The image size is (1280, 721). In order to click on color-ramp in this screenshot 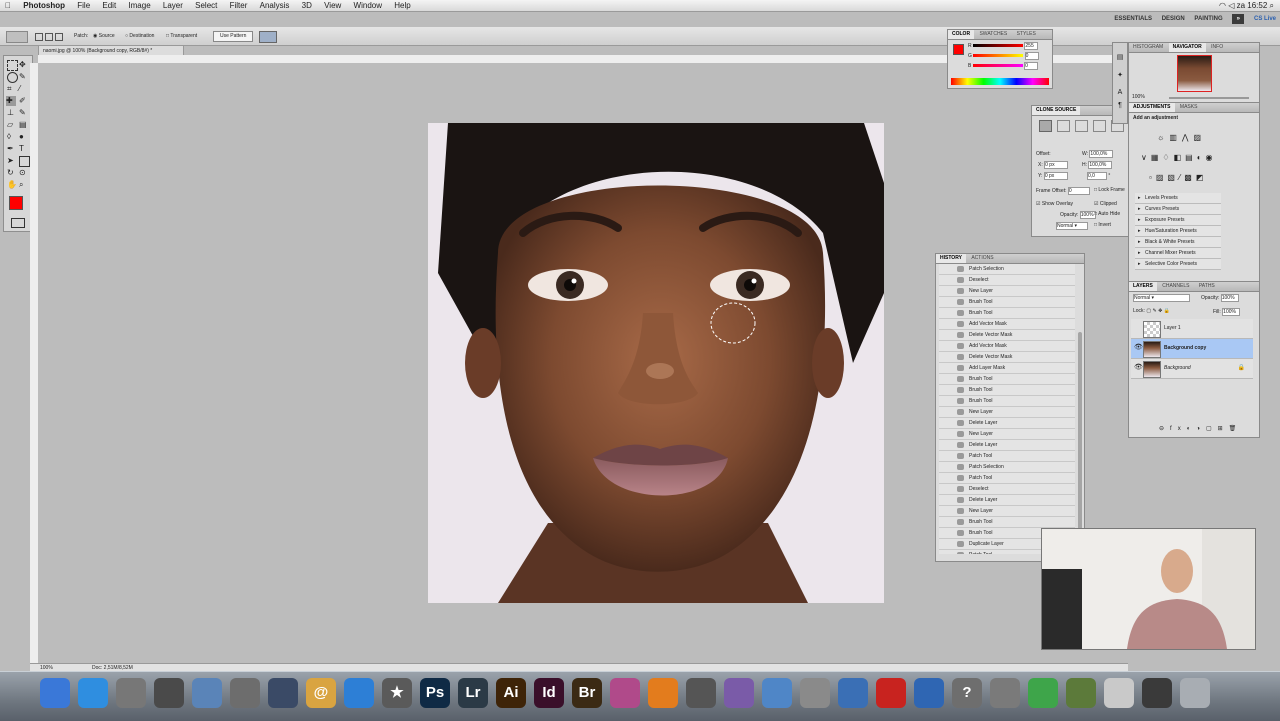, I will do `click(1000, 81)`.